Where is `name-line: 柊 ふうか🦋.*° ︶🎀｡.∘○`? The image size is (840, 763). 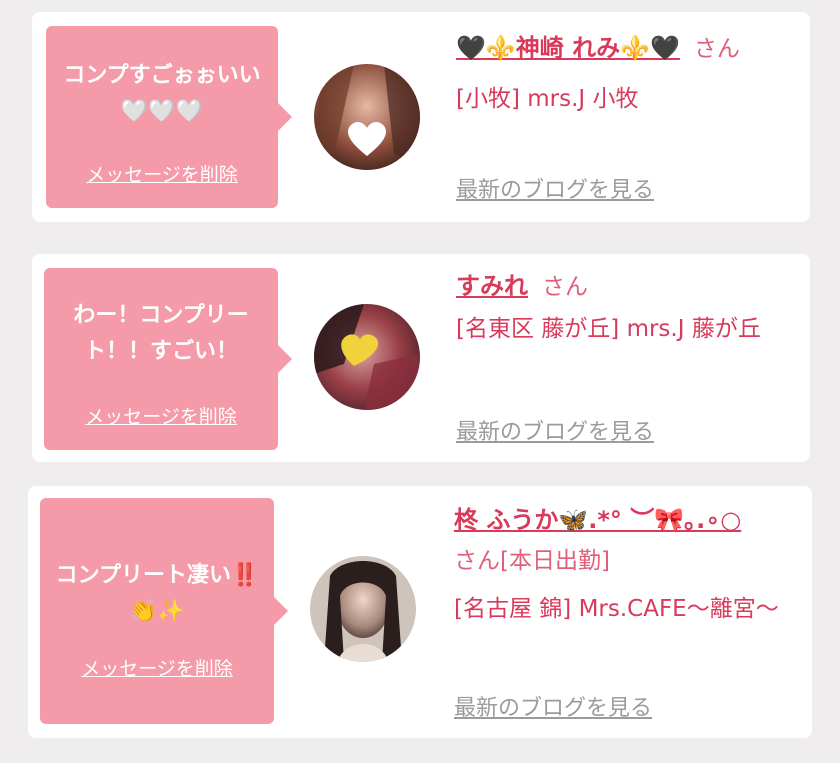
name-line: 柊 ふうか🦋.*° ︶🎀｡.∘○ is located at coordinates (626, 520).